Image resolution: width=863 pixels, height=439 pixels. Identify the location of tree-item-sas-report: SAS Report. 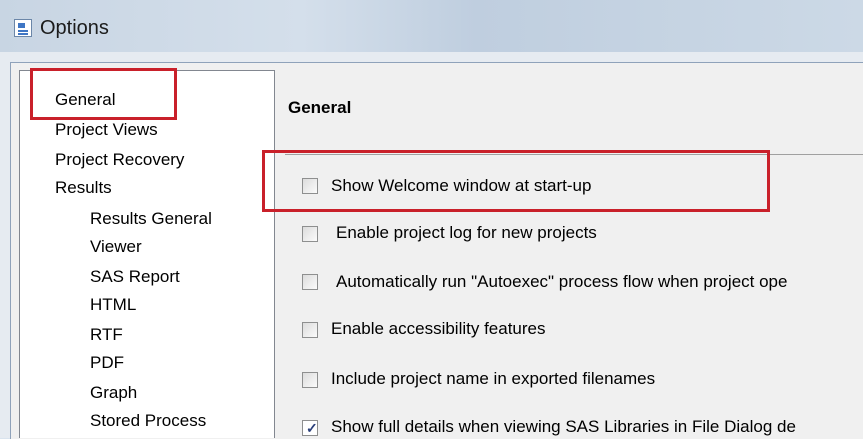
(135, 277).